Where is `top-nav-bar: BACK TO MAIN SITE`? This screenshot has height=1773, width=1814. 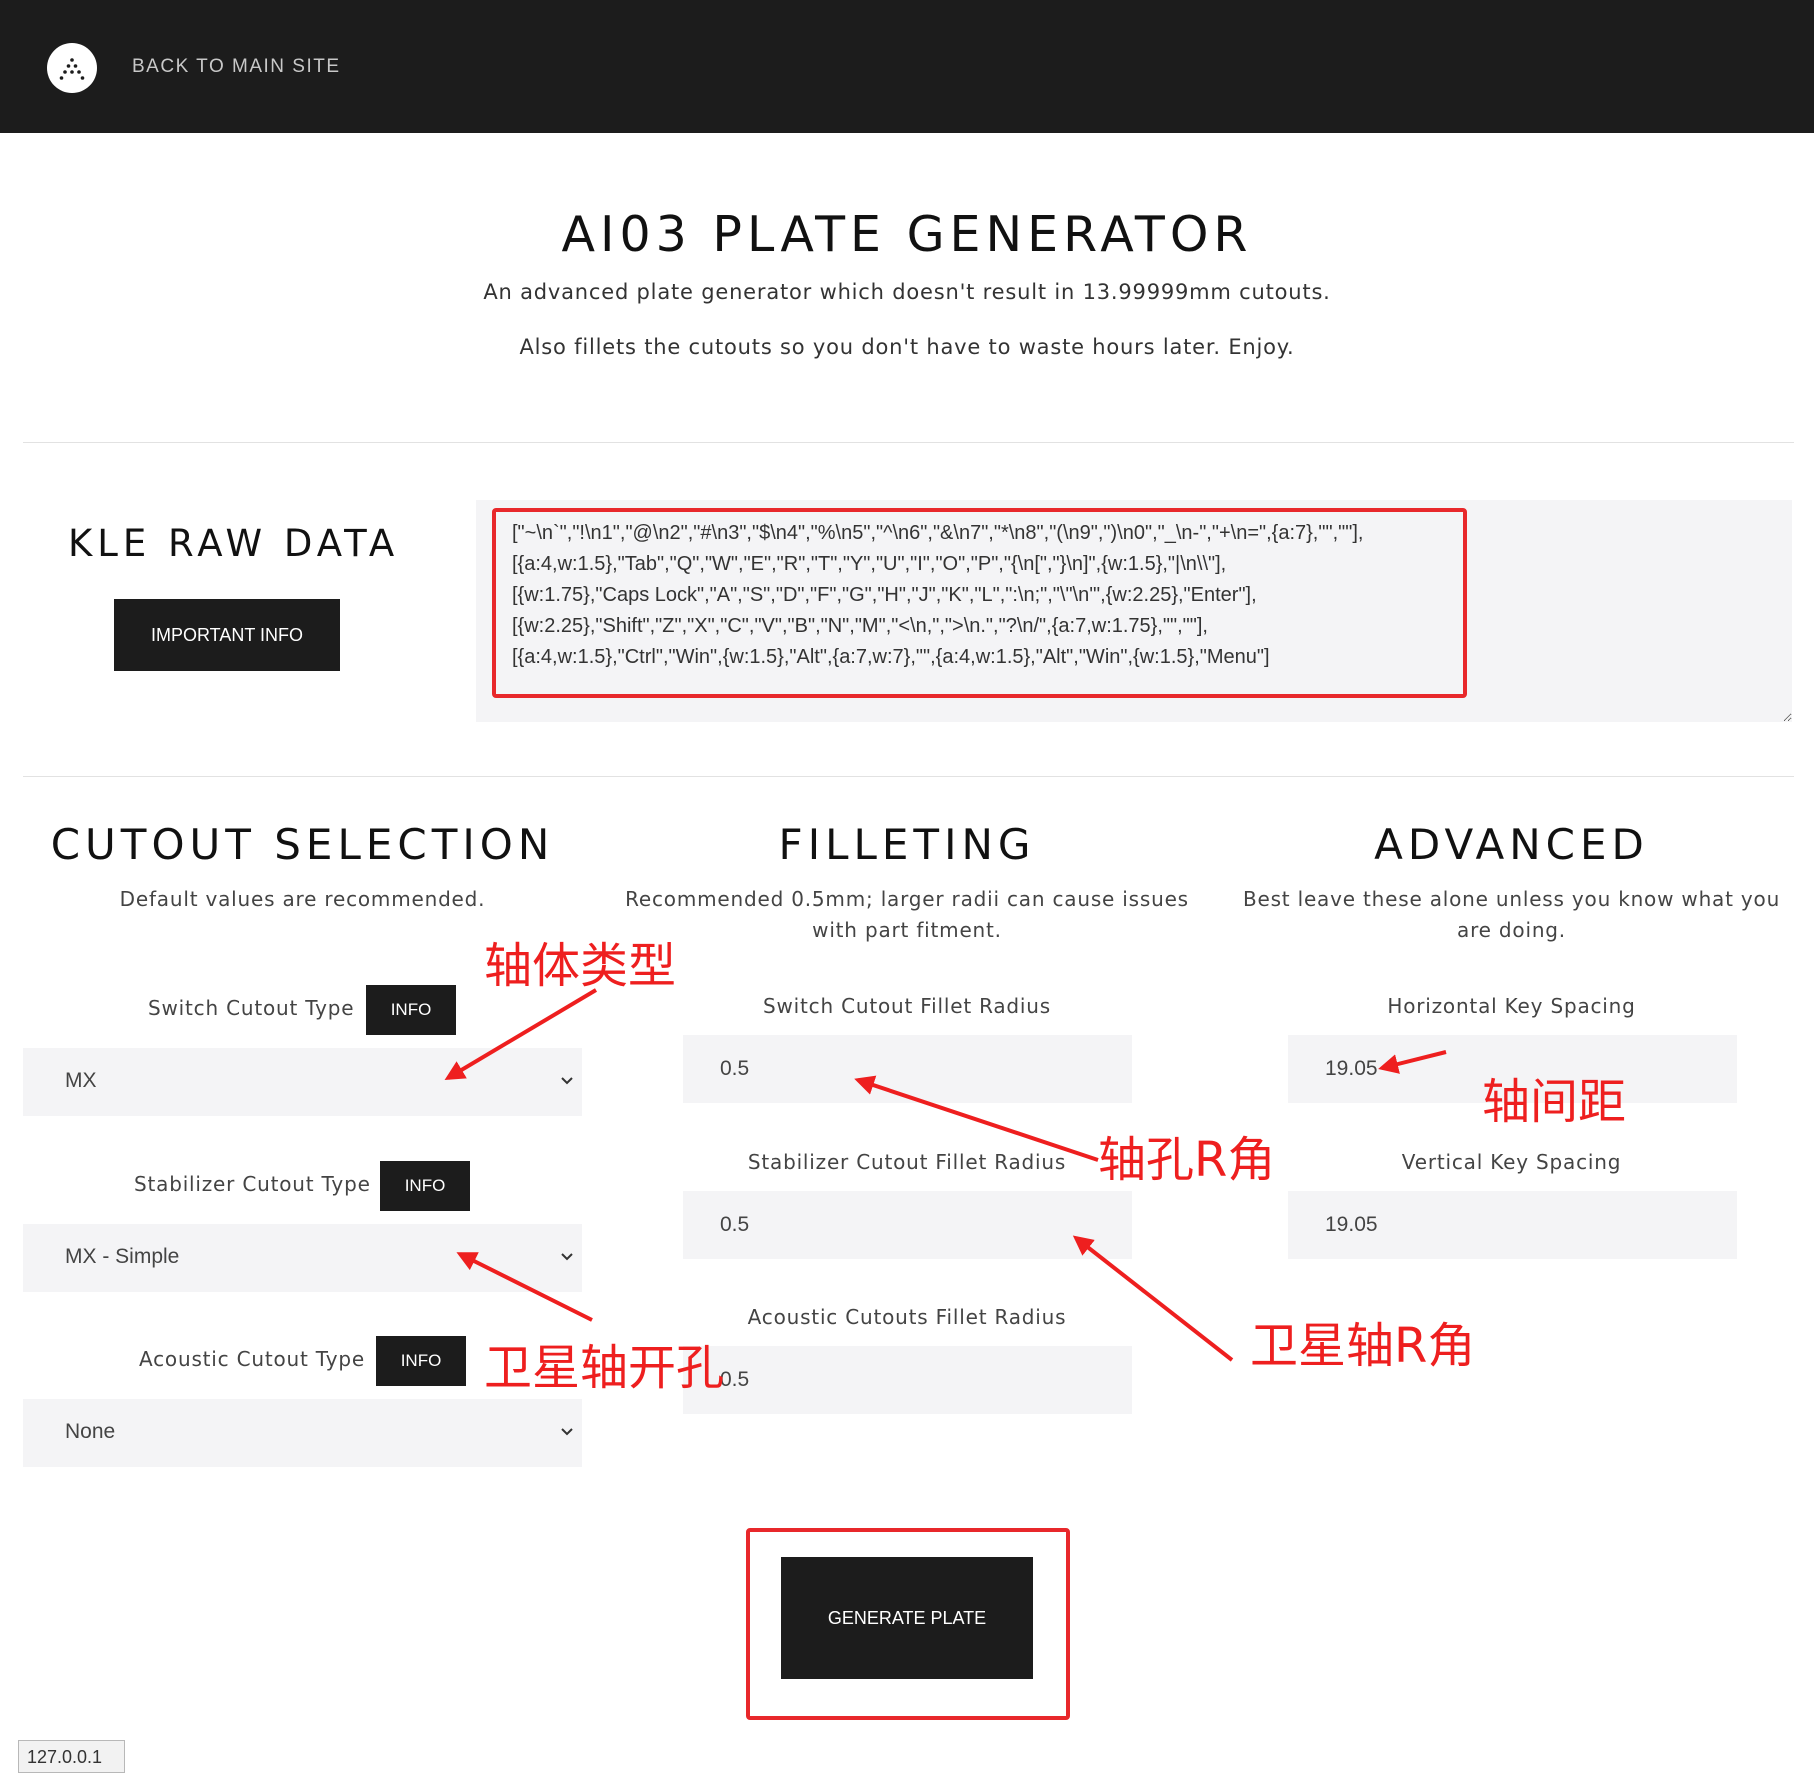 top-nav-bar: BACK TO MAIN SITE is located at coordinates (907, 66).